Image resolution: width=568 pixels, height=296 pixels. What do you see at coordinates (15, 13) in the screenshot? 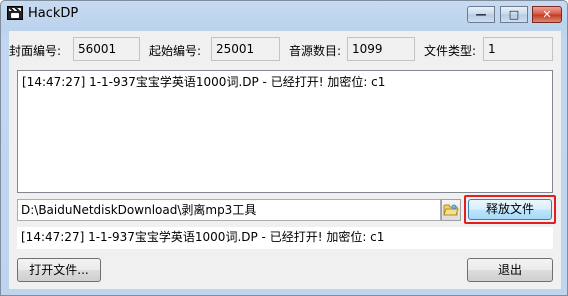
I see `app-icon` at bounding box center [15, 13].